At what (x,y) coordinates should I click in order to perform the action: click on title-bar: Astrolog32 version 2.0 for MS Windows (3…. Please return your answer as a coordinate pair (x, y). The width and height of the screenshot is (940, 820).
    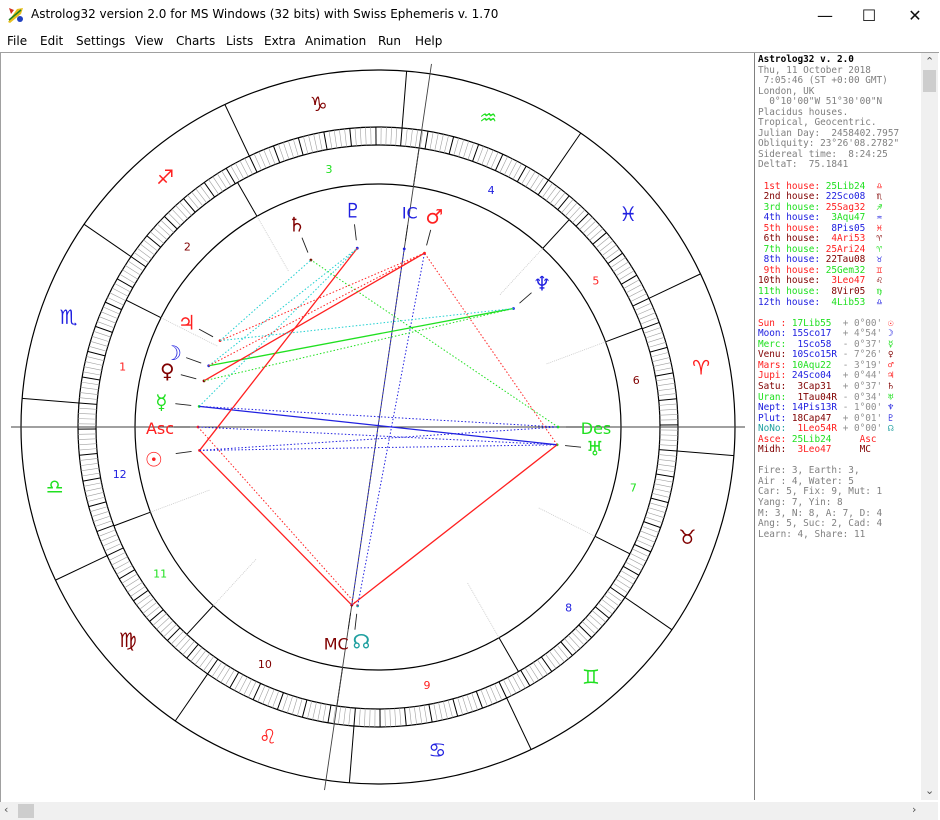
    Looking at the image, I should click on (470, 15).